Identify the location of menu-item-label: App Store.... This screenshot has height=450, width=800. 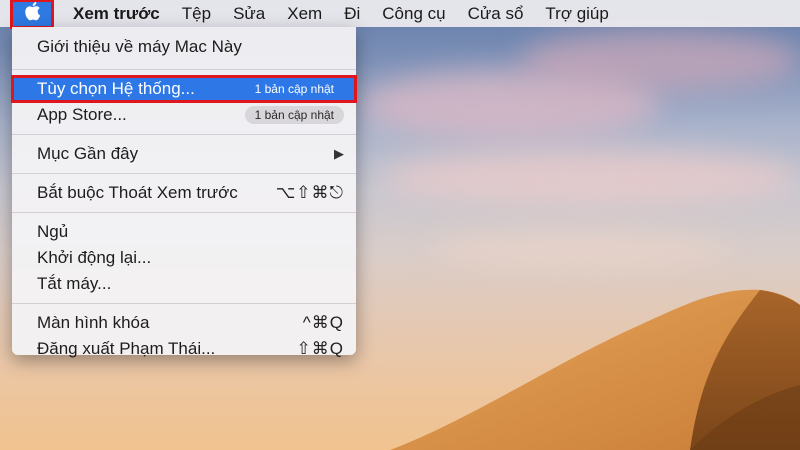
(82, 114).